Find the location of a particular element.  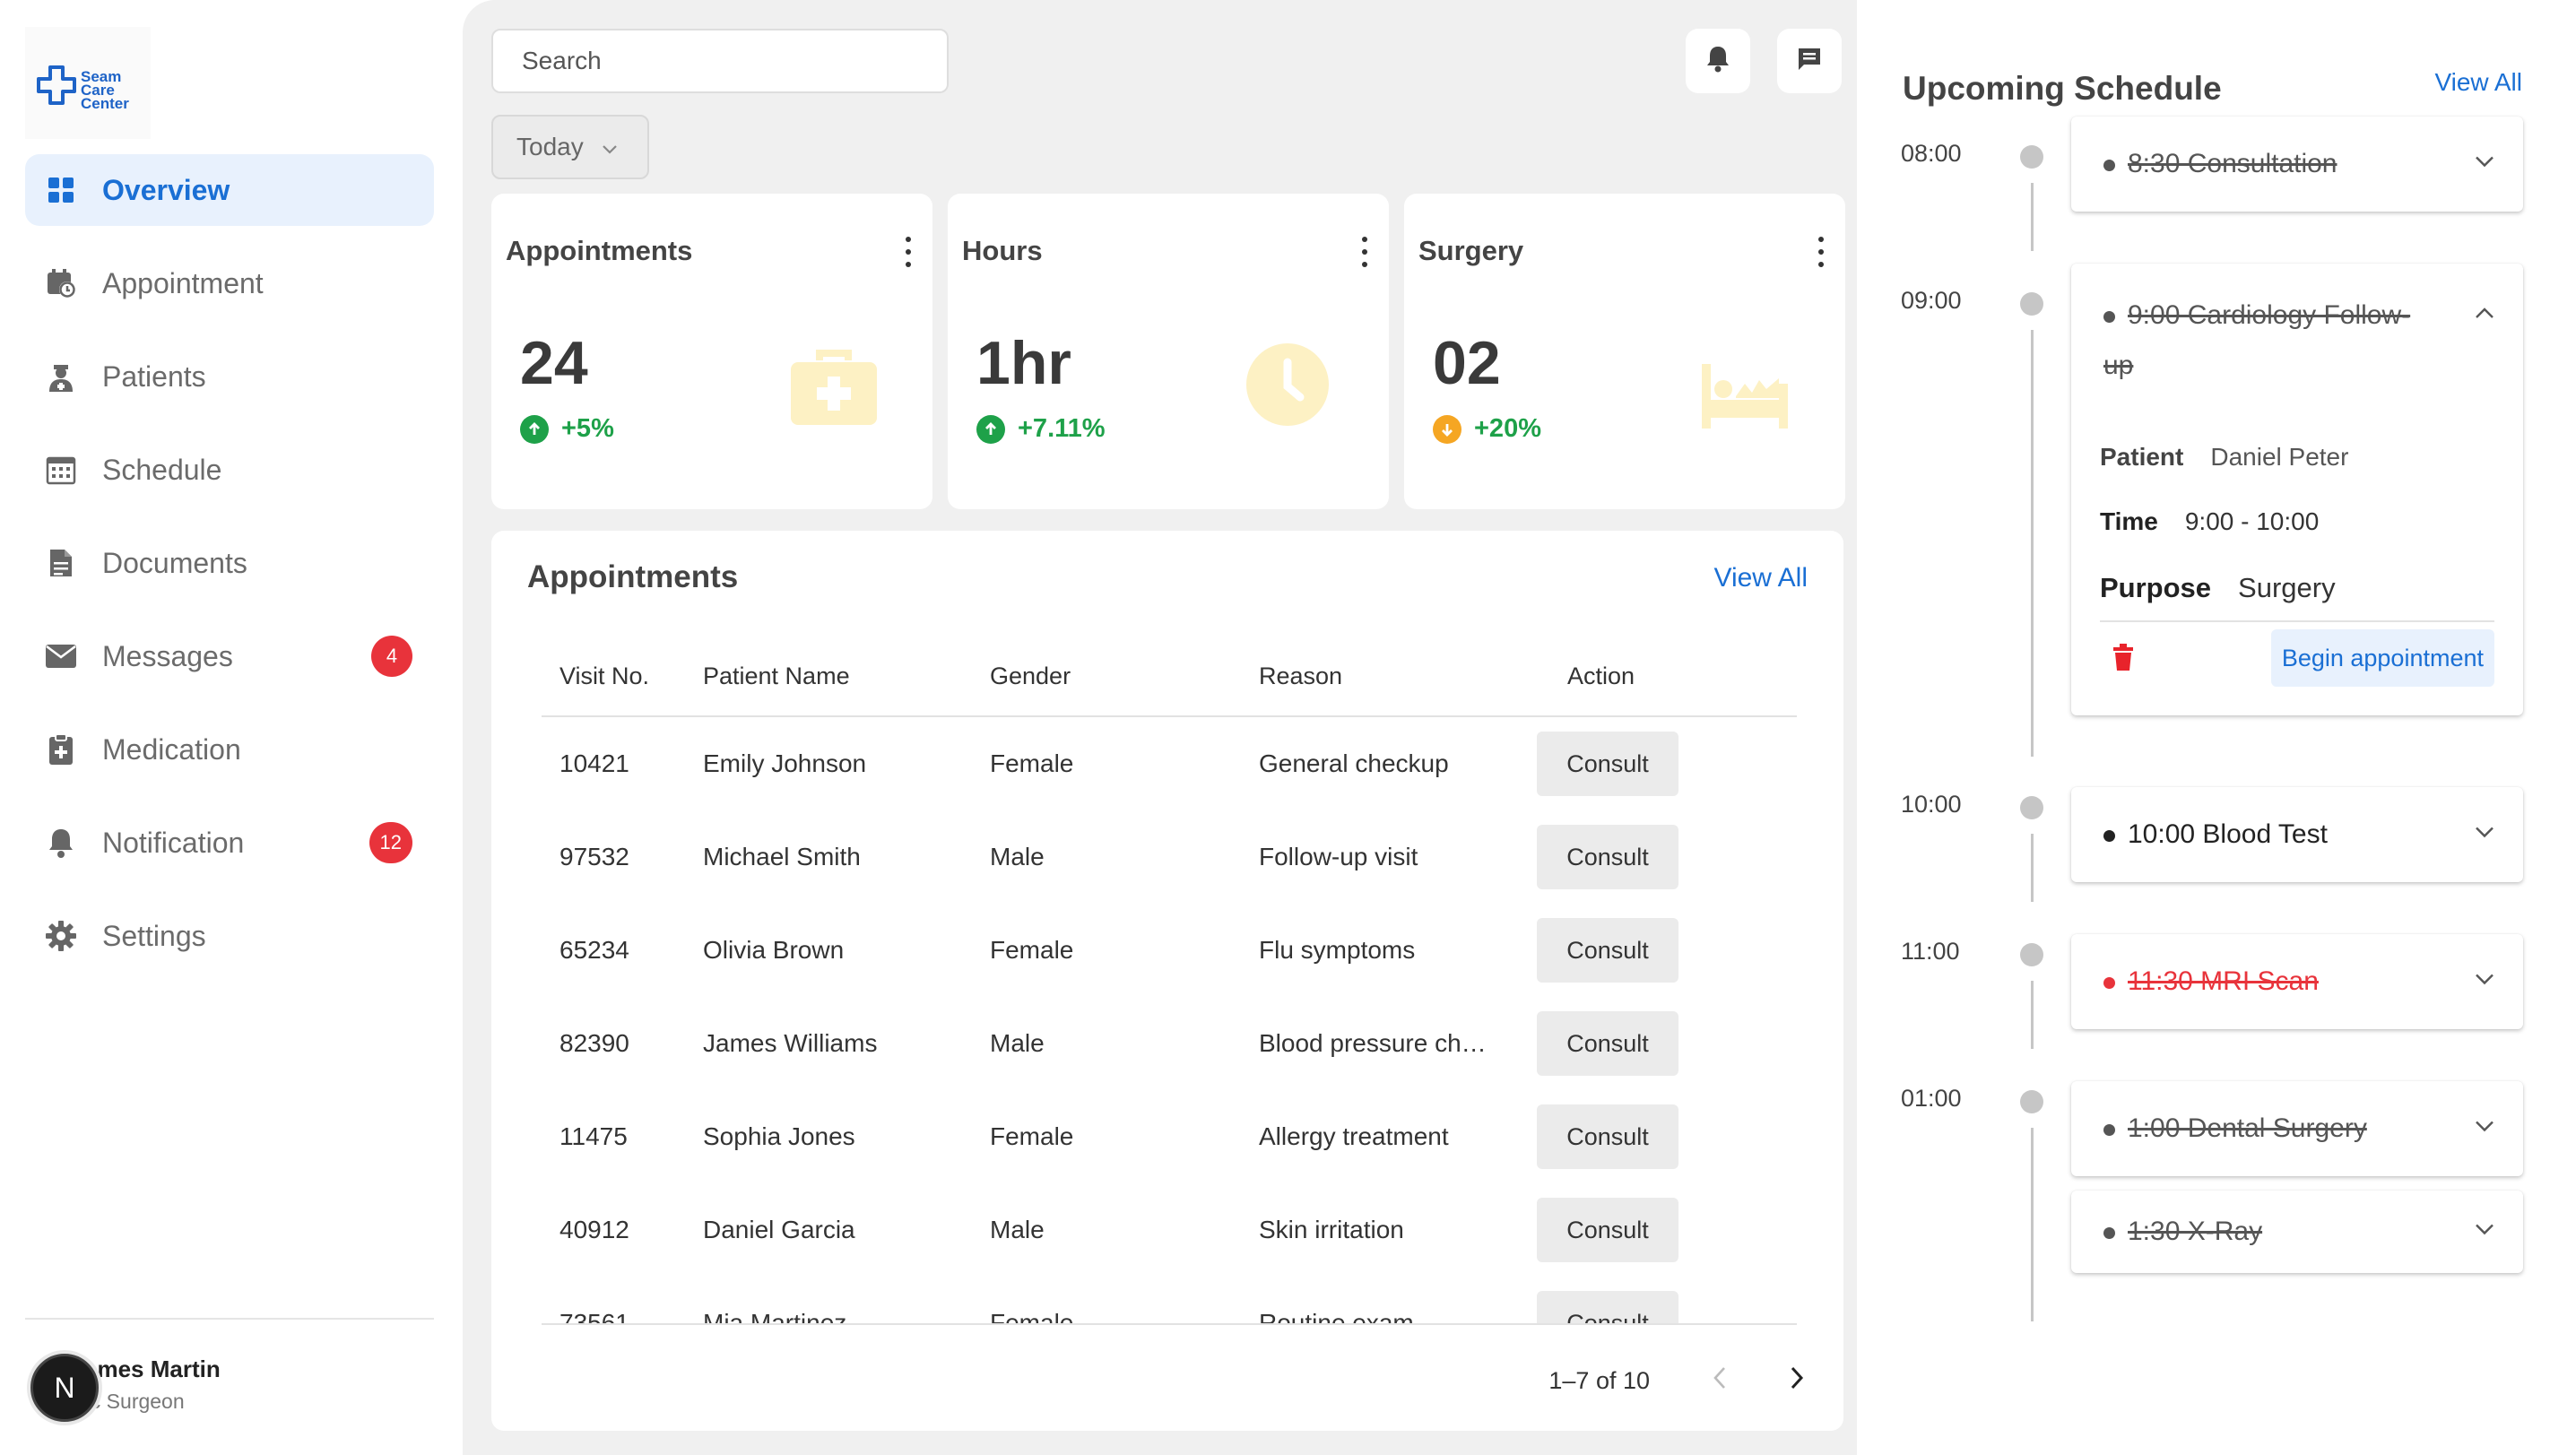

avatar: N is located at coordinates (64, 1388).